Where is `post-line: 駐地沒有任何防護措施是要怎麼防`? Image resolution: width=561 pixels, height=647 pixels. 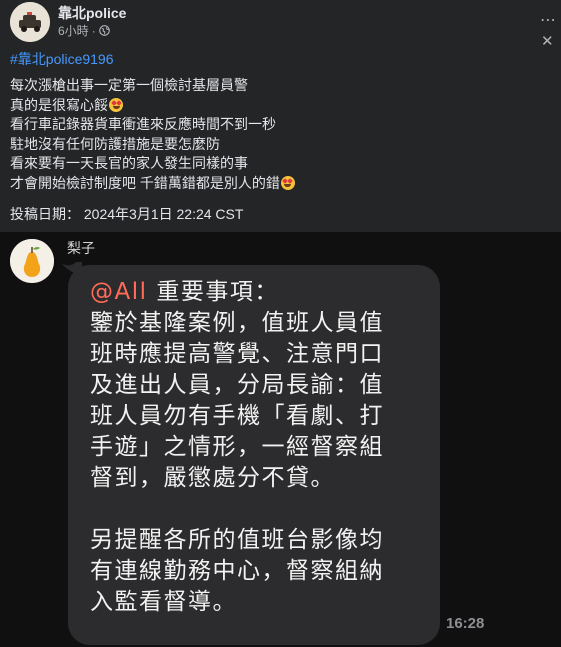 post-line: 駐地沒有任何防護措施是要怎麼防 is located at coordinates (115, 143).